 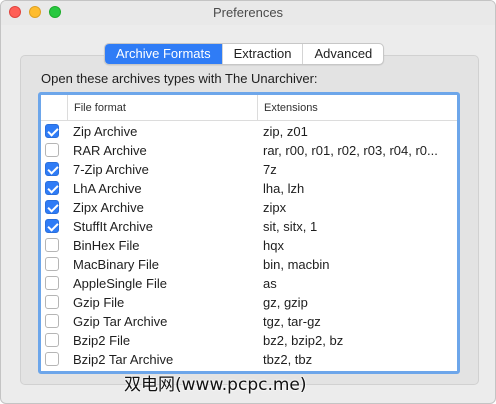 What do you see at coordinates (249, 359) in the screenshot?
I see `table-row: Bzip2 Tar Archive tbz2, tbz` at bounding box center [249, 359].